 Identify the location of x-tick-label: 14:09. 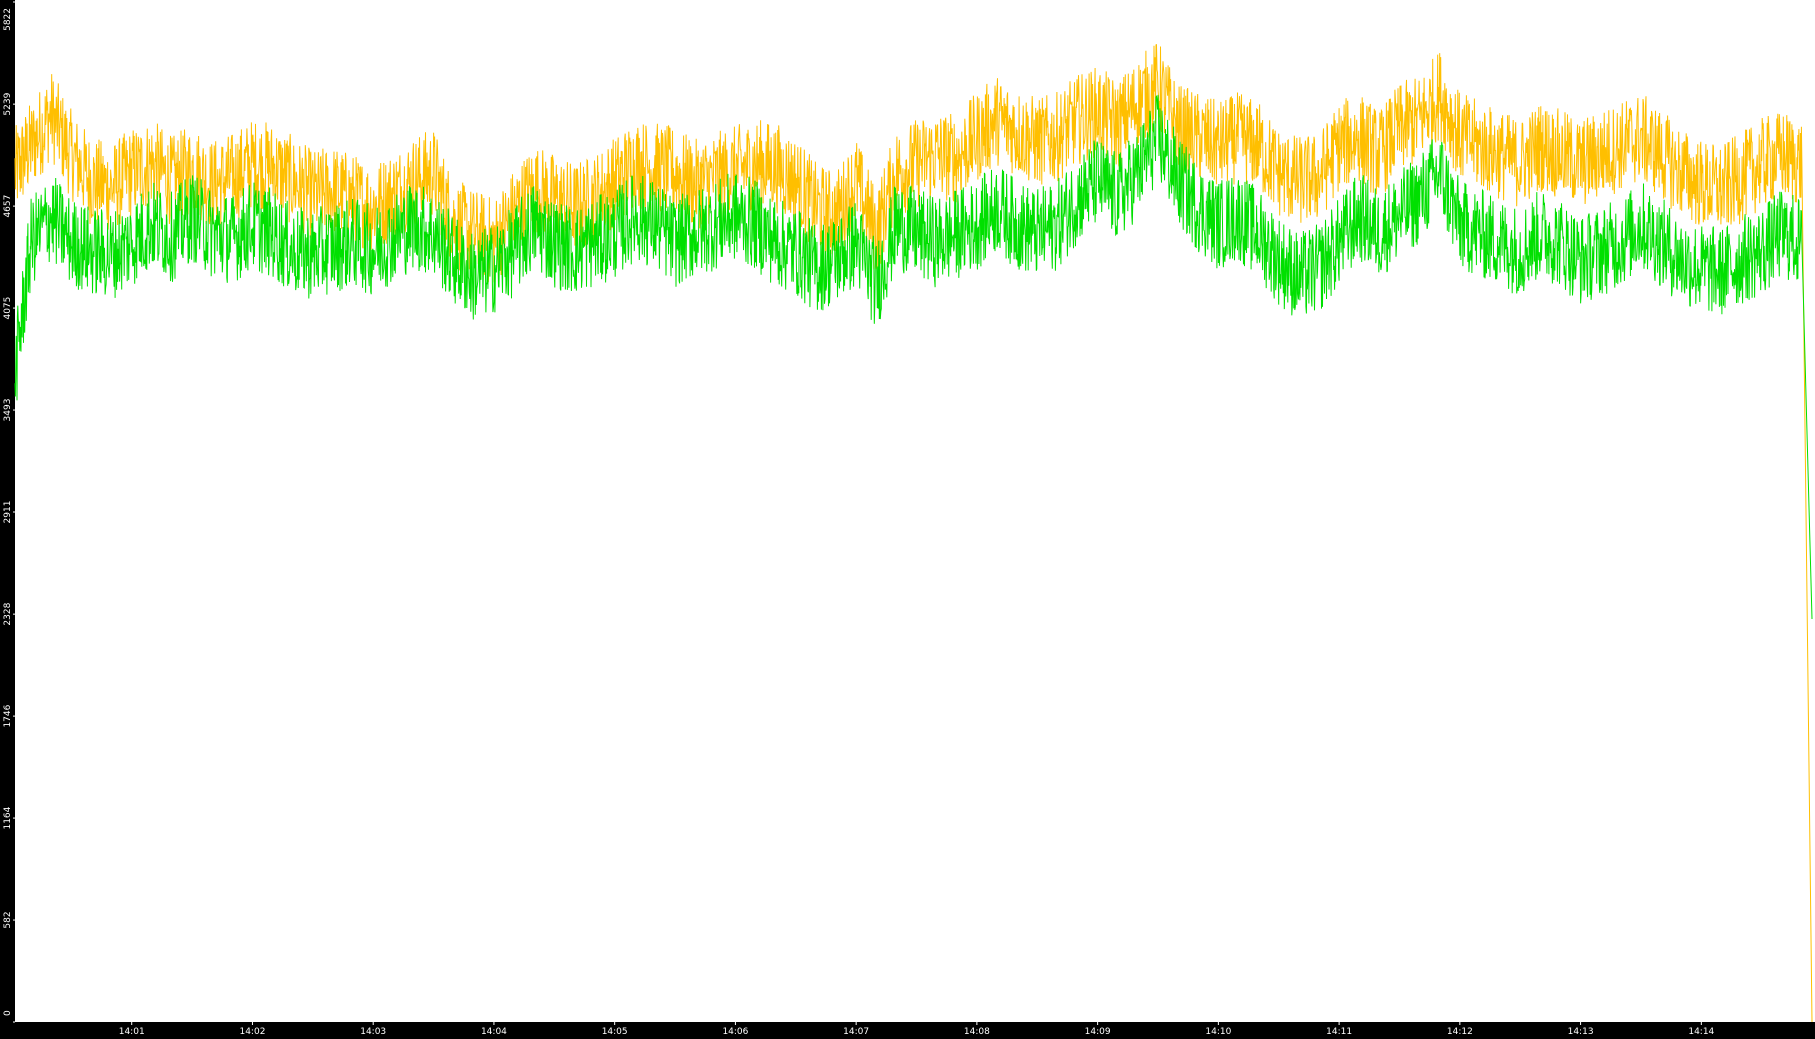
(1098, 1032).